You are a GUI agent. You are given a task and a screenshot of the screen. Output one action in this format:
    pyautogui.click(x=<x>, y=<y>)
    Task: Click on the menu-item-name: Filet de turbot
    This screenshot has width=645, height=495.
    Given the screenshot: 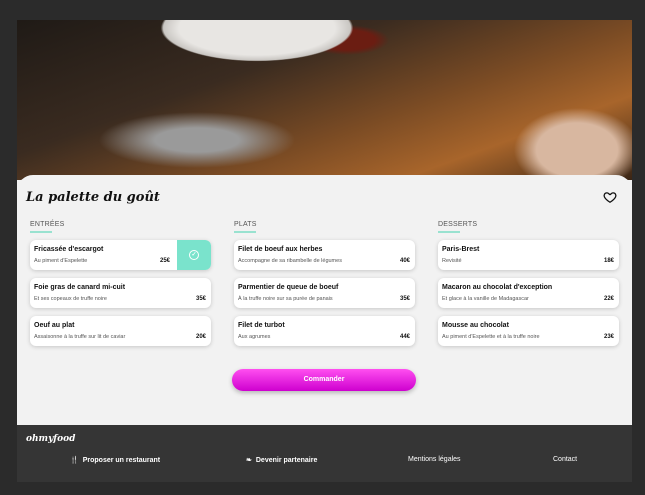 What is the action you would take?
    pyautogui.click(x=261, y=325)
    